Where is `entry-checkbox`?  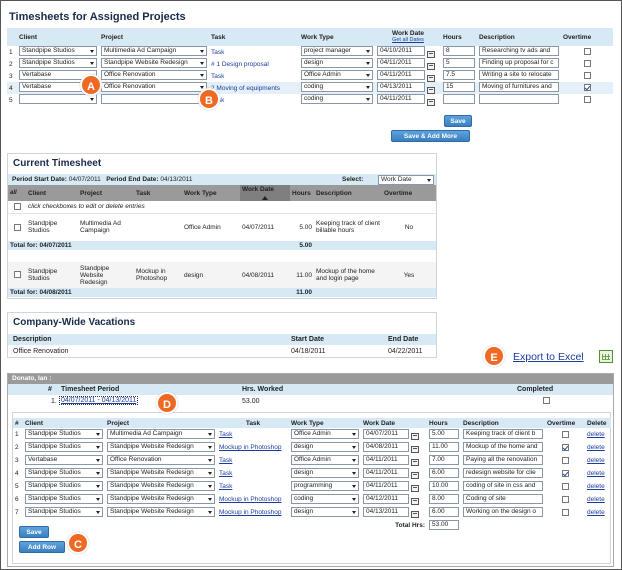 entry-checkbox is located at coordinates (17, 227).